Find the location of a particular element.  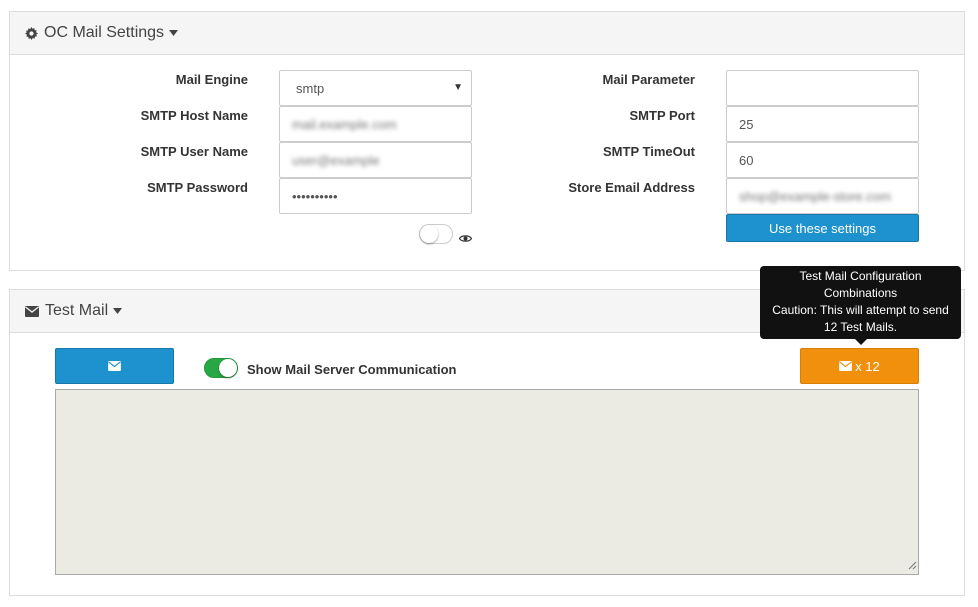

smtp-password-label: SMTP Password is located at coordinates (197, 187).